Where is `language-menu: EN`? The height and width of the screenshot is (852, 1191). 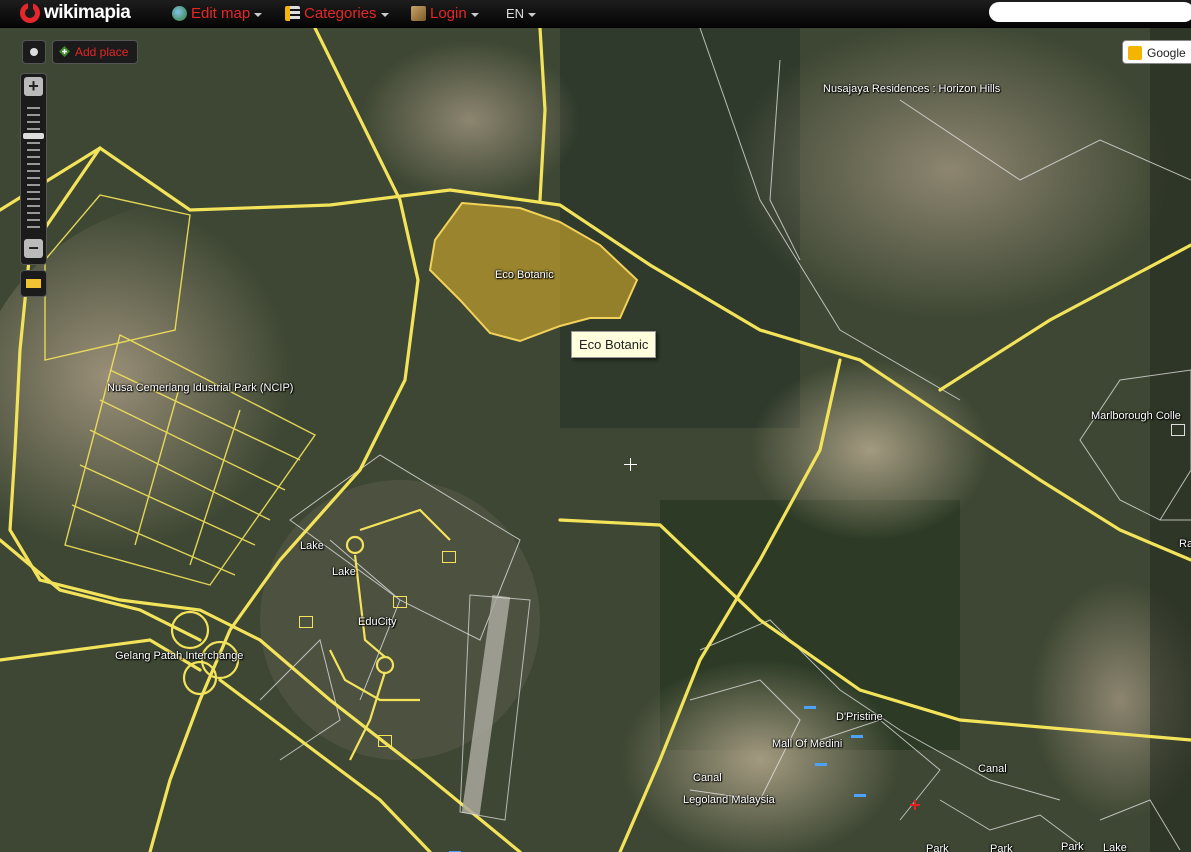
language-menu: EN is located at coordinates (521, 13).